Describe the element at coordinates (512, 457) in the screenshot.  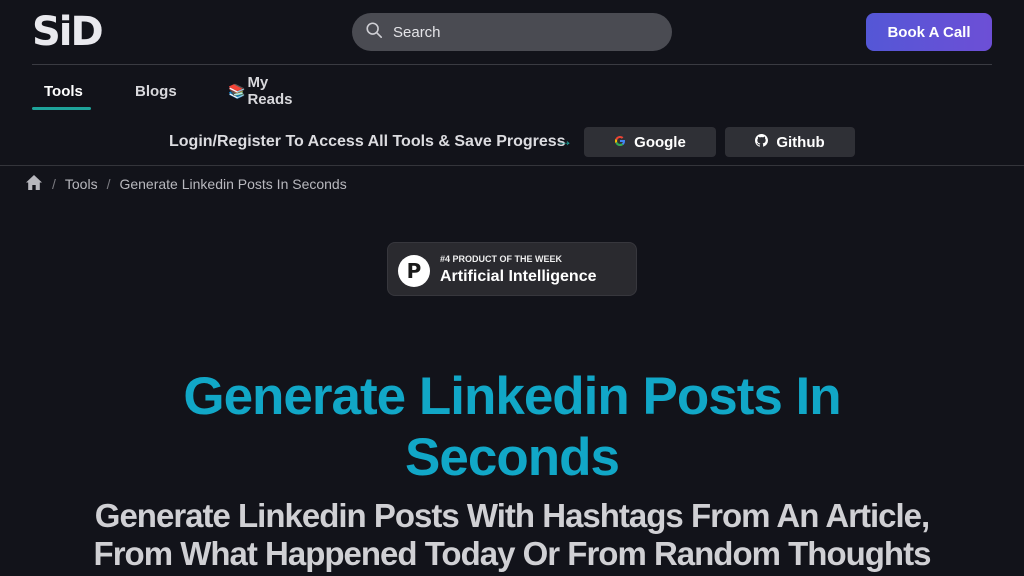
I see `title-line-2: Seconds` at that location.